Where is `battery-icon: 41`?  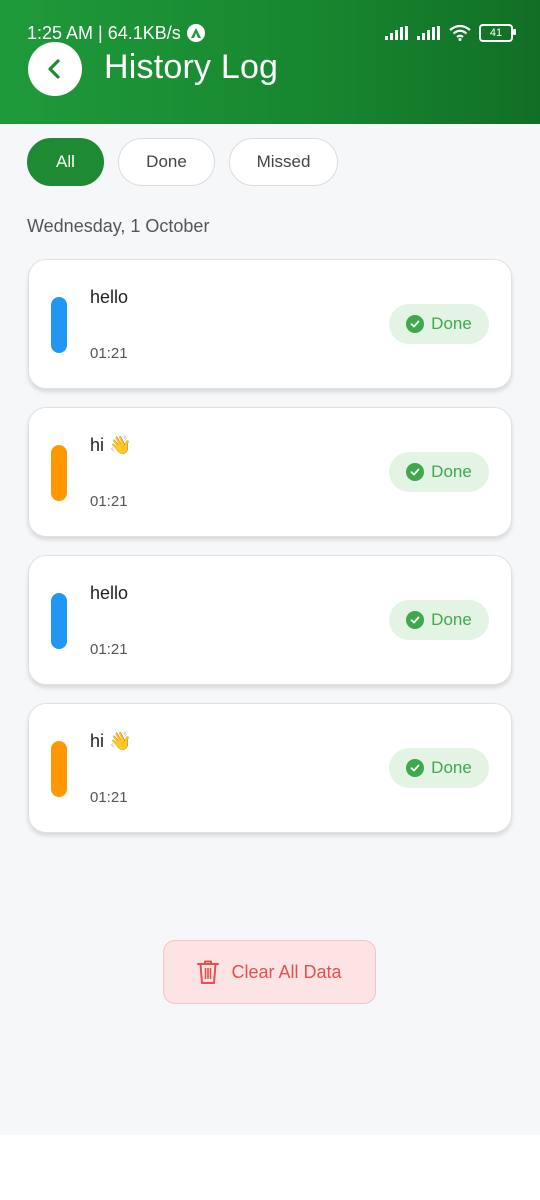
battery-icon: 41 is located at coordinates (497, 33).